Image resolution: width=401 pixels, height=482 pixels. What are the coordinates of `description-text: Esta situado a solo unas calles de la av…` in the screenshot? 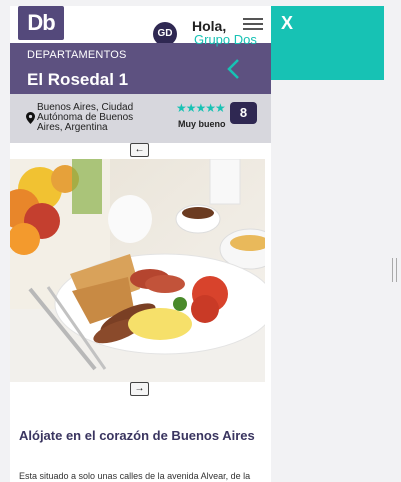 It's located at (135, 476).